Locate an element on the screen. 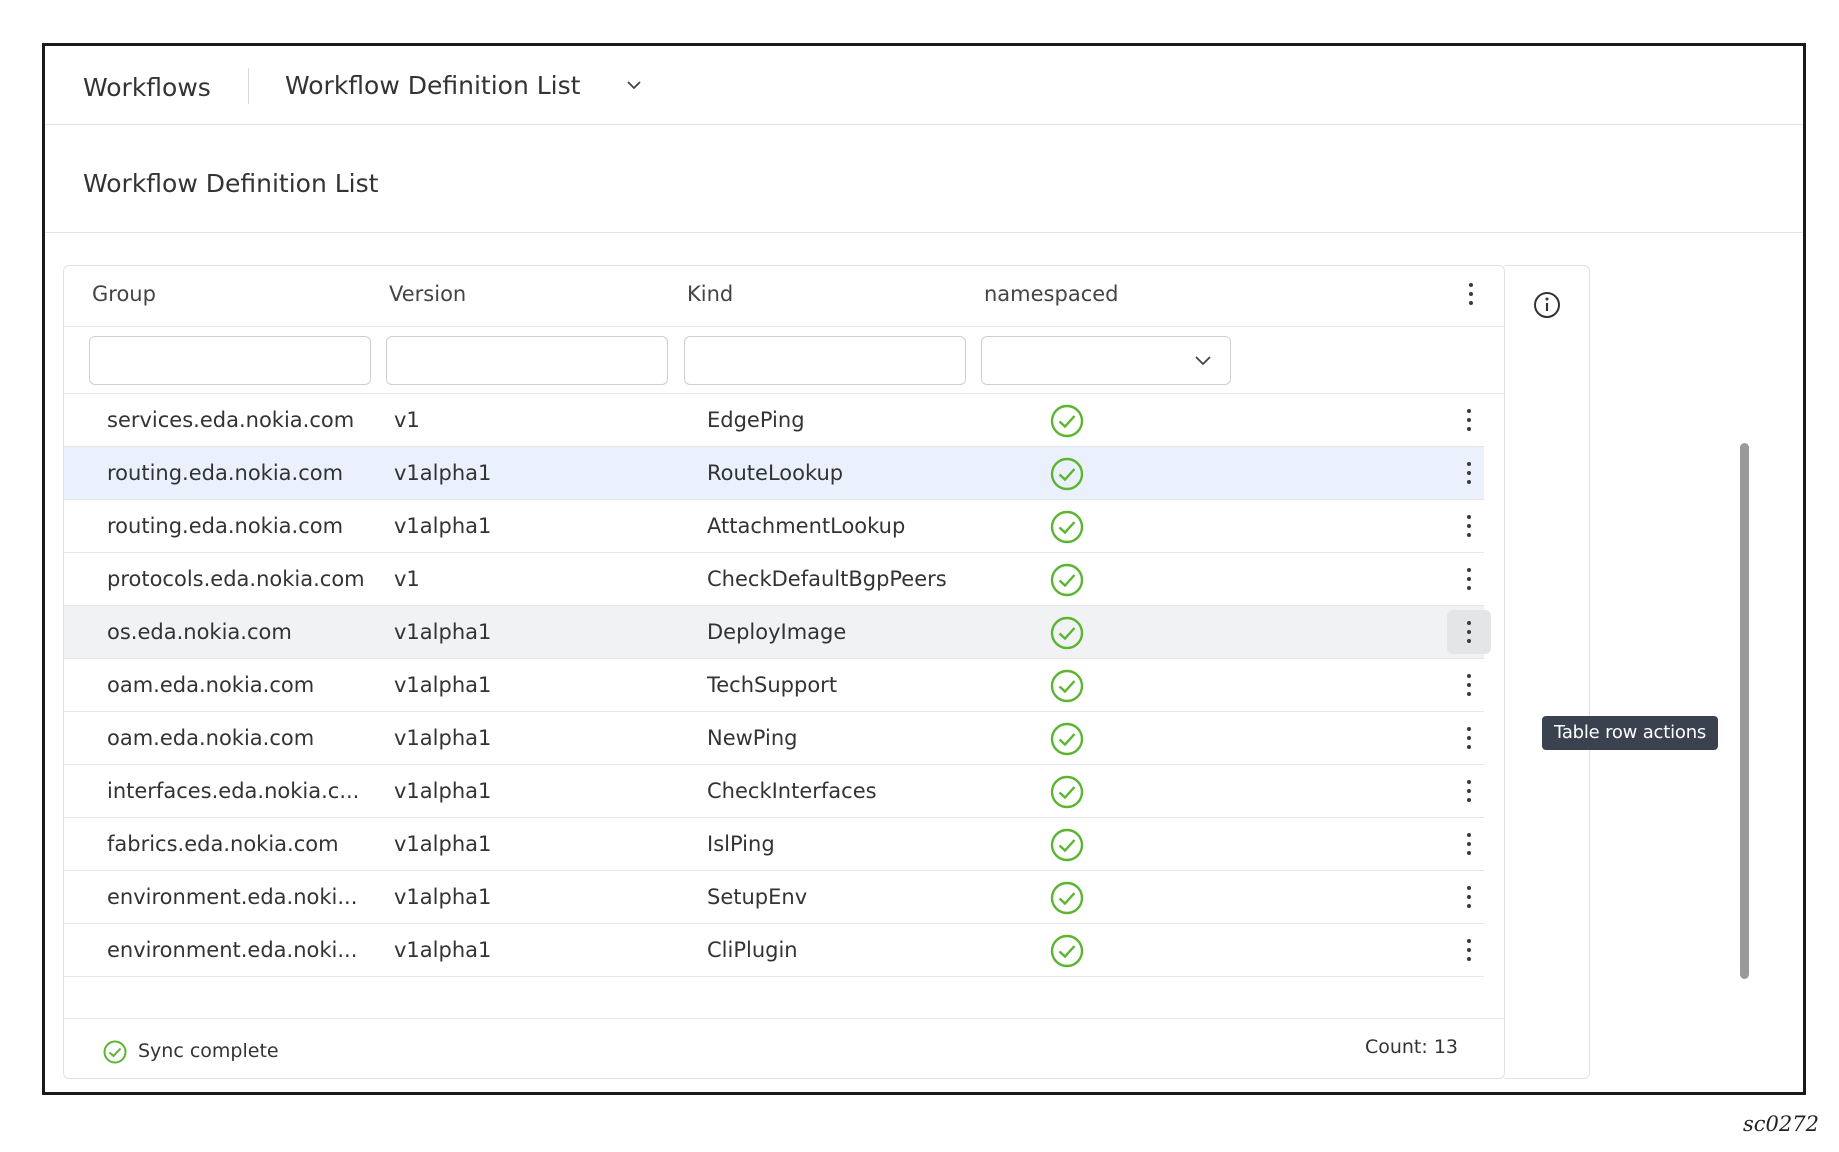 This screenshot has width=1839, height=1152. view-selector: Workflow Definition List is located at coordinates (432, 85).